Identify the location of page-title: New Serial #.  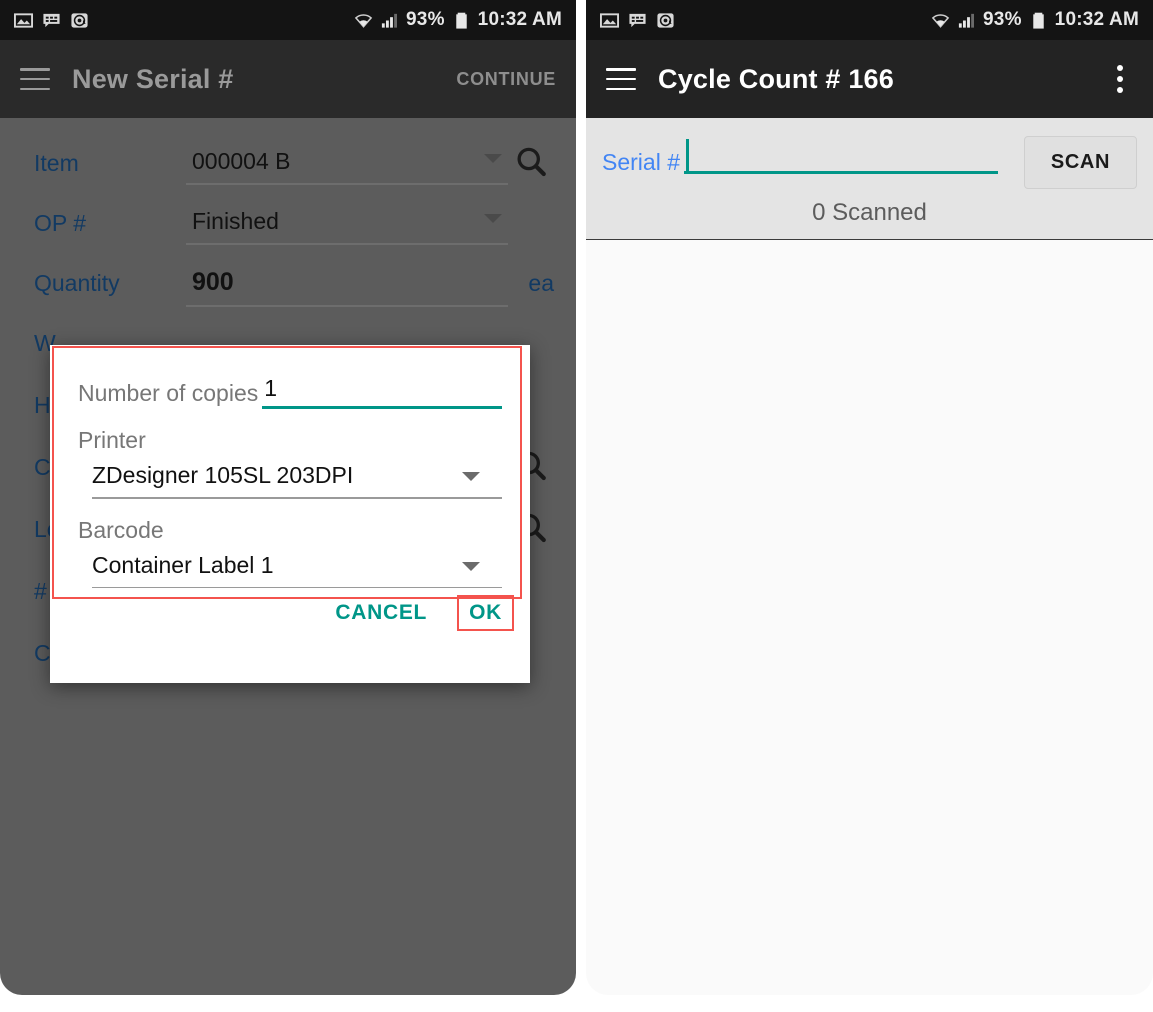
(153, 78).